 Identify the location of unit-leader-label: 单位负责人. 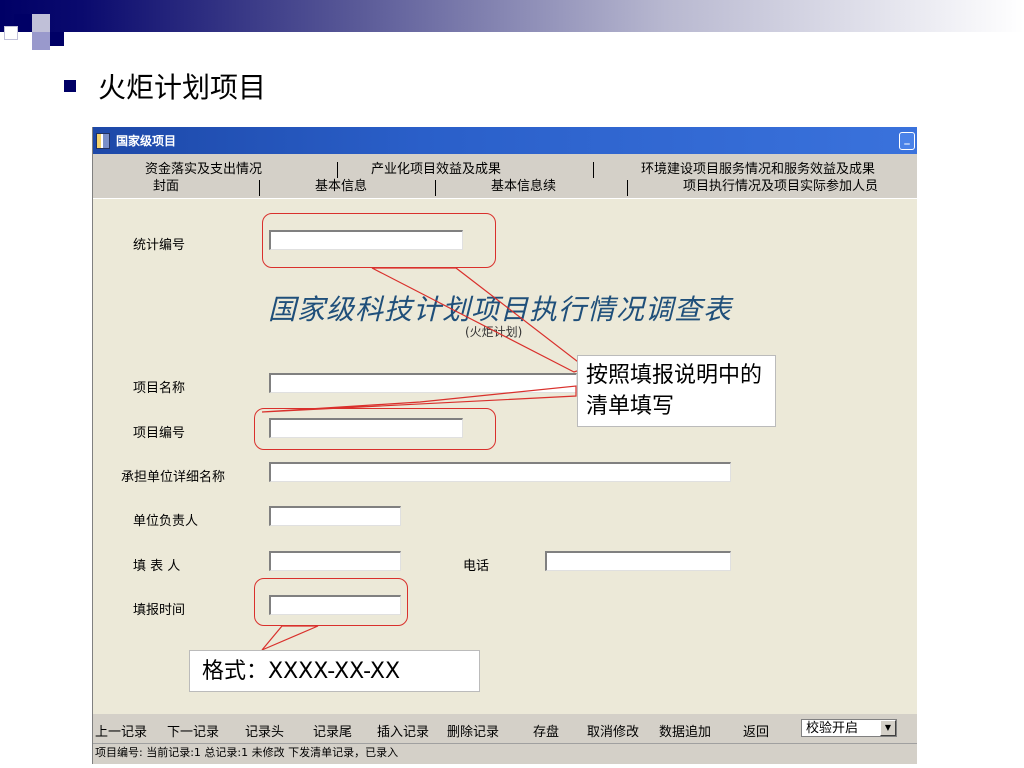
(166, 521).